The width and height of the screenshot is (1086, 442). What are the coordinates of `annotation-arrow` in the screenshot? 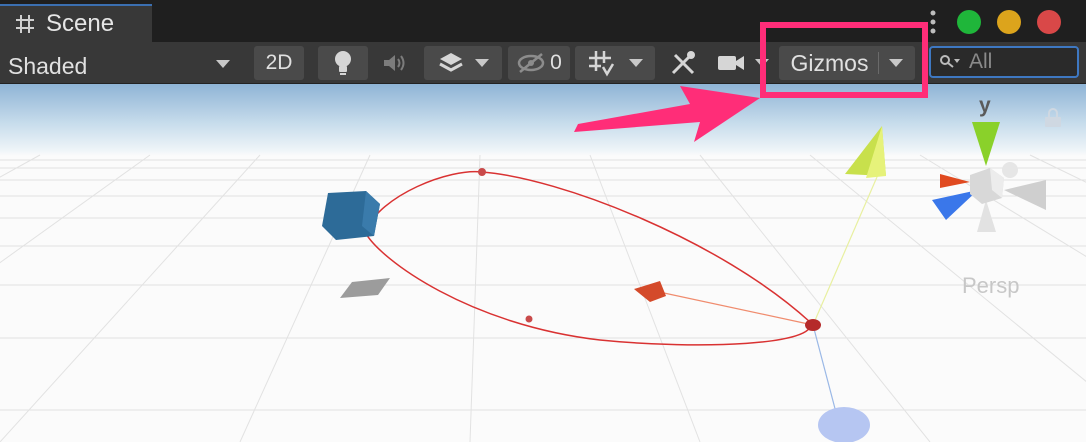 It's located at (667, 114).